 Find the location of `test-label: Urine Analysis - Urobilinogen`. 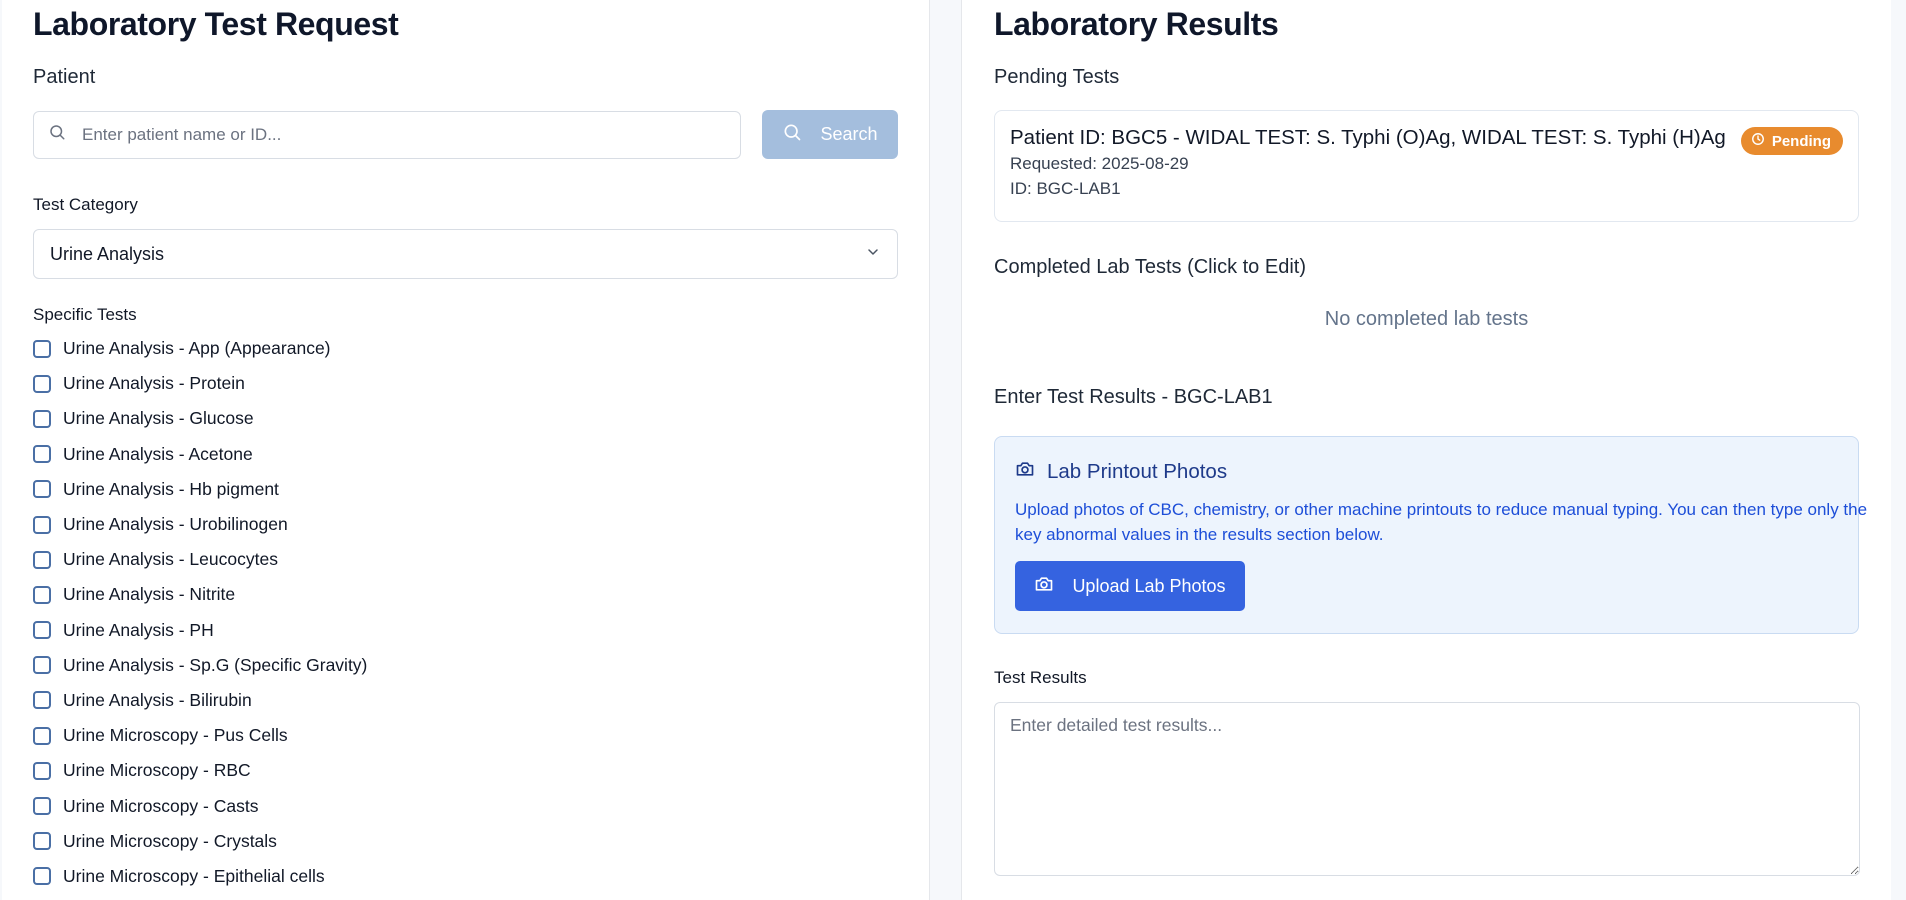

test-label: Urine Analysis - Urobilinogen is located at coordinates (175, 524).